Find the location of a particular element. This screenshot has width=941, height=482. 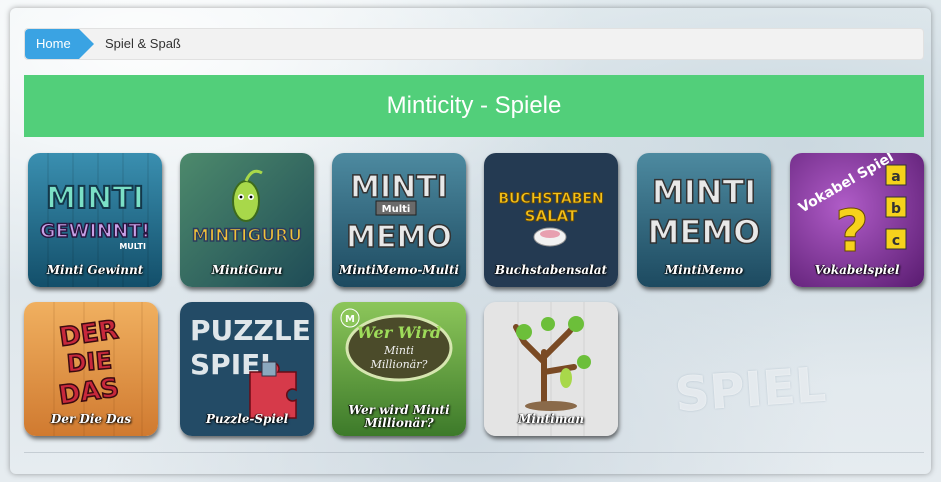

svg-text: Wer Wird is located at coordinates (399, 332).